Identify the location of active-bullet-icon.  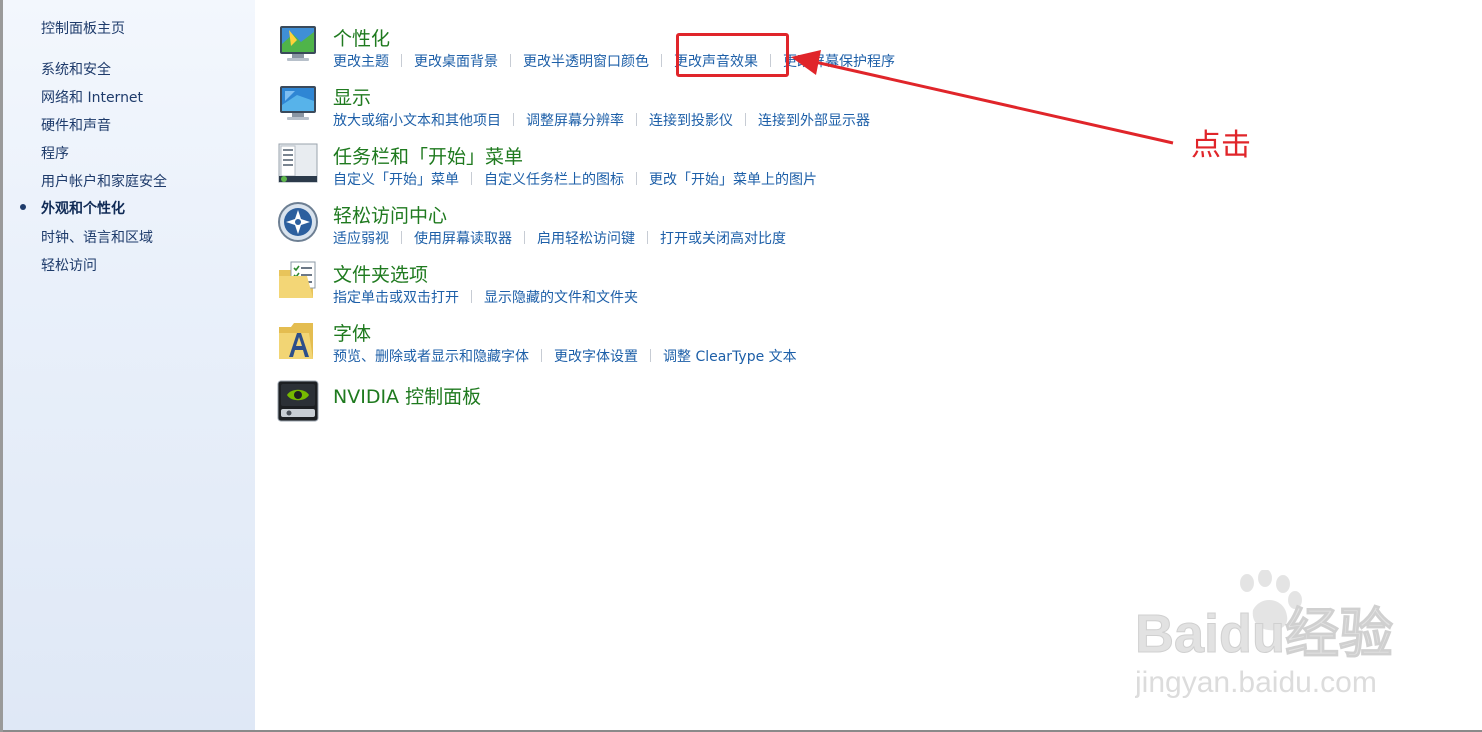
(23, 207).